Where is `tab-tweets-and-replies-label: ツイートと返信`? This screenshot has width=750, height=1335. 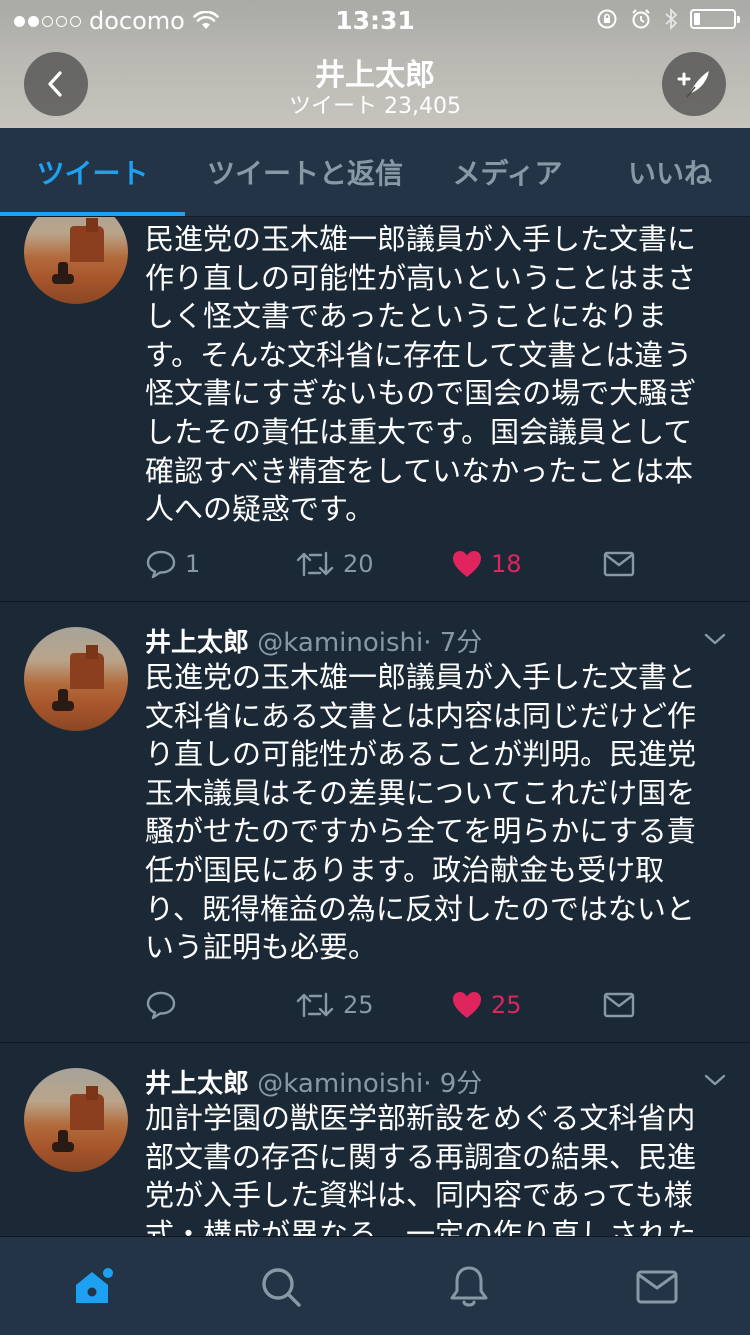
tab-tweets-and-replies-label: ツイートと返信 is located at coordinates (304, 173).